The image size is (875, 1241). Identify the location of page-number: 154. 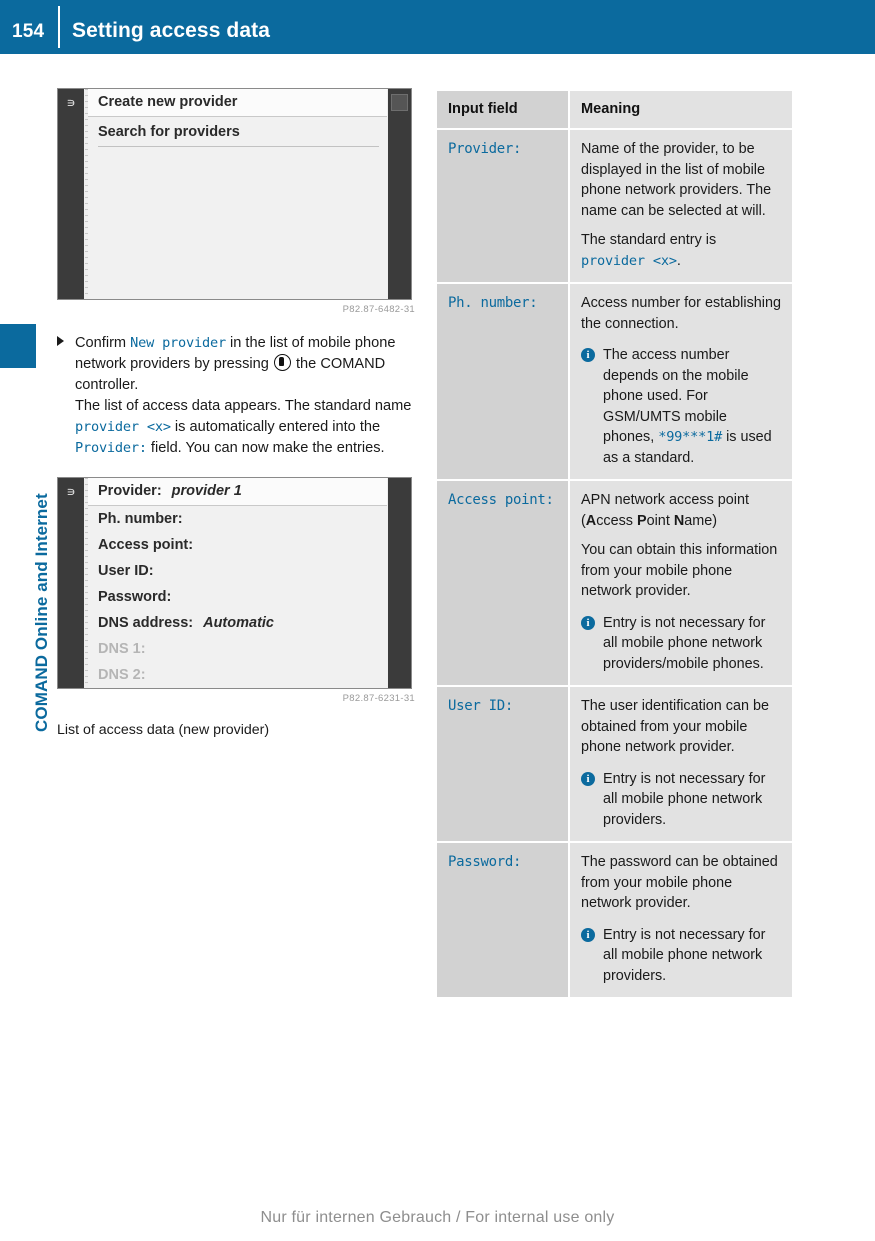
(28, 31).